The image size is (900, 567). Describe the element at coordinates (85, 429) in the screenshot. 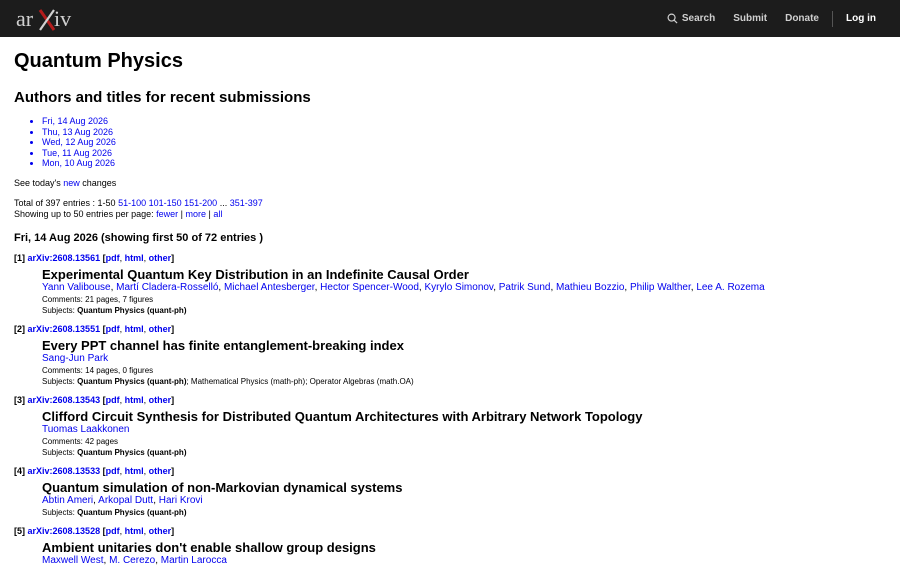

I see `author-link: Tuomas Laakkonen` at that location.